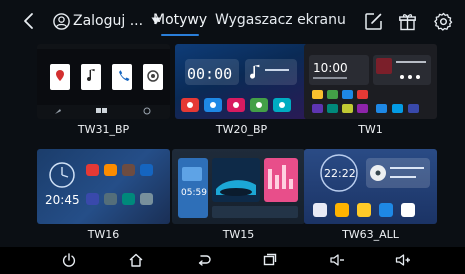 Image resolution: width=465 pixels, height=274 pixels. Describe the element at coordinates (103, 234) in the screenshot. I see `theme-name: TW16` at that location.